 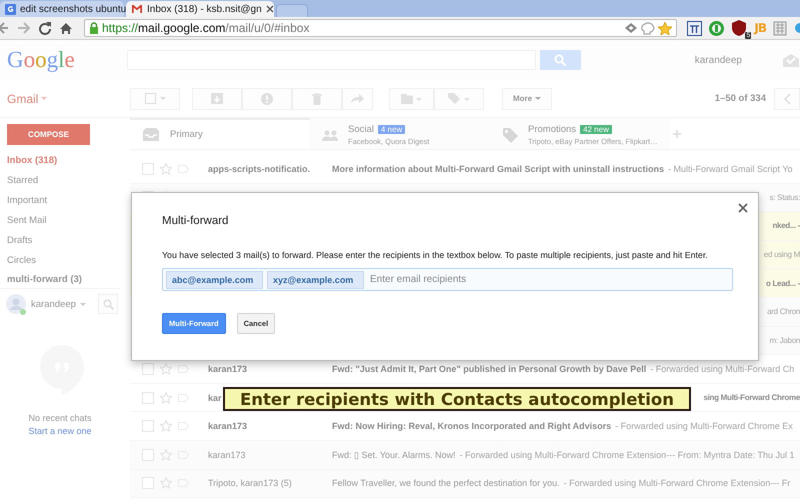 What do you see at coordinates (200, 9) in the screenshot?
I see `browser-tab: Inbox (318) - ksb.nsit@gn` at bounding box center [200, 9].